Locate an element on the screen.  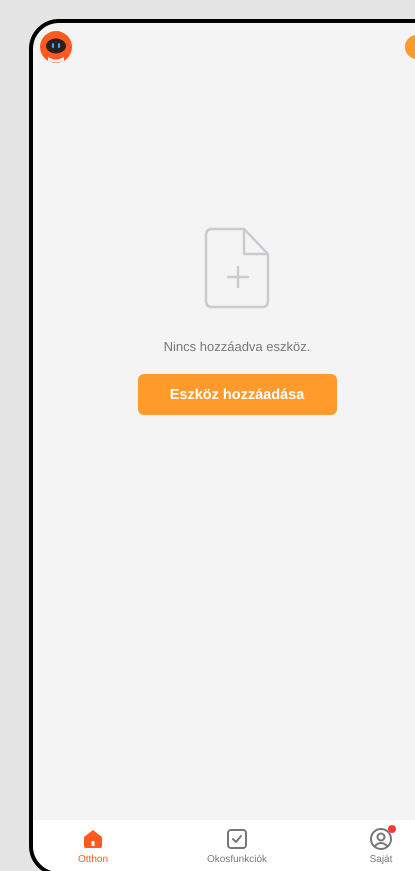
checkbox-icon is located at coordinates (237, 839).